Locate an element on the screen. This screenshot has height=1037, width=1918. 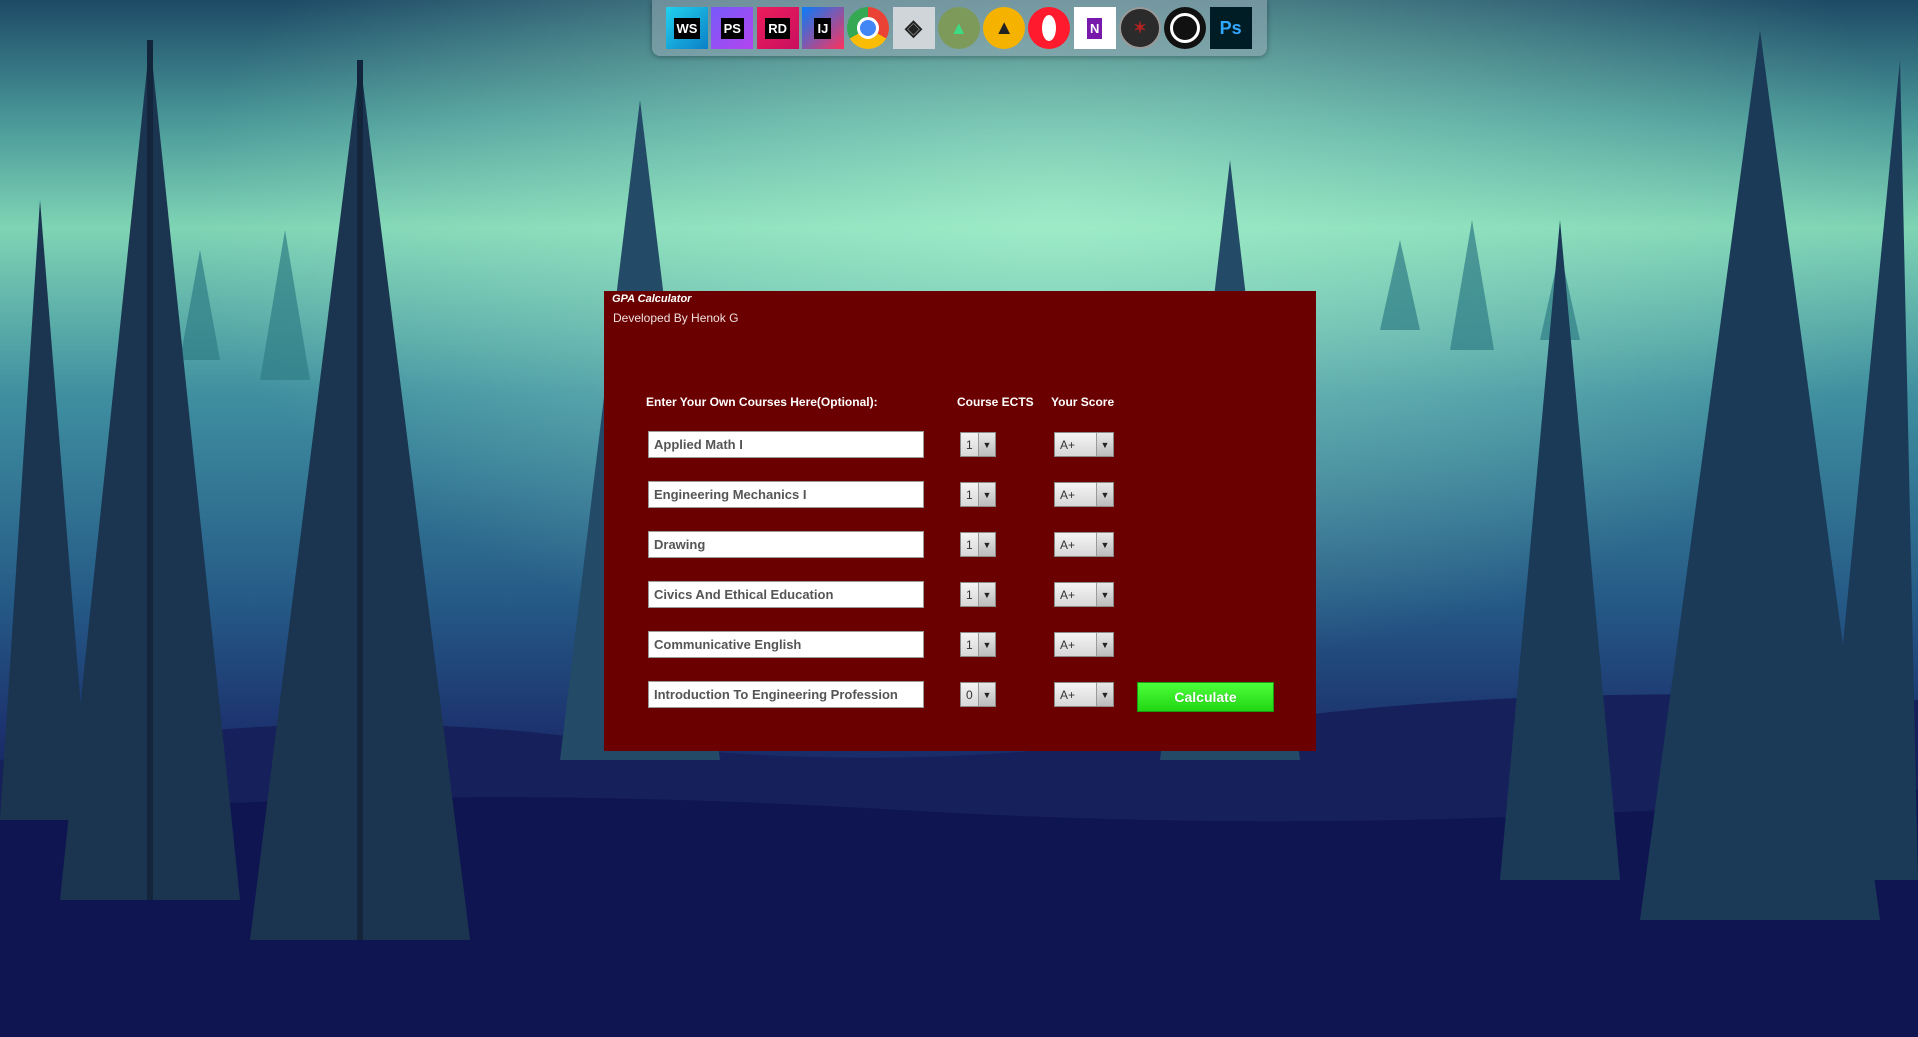
webstorm-icon-label: WS is located at coordinates (687, 28).